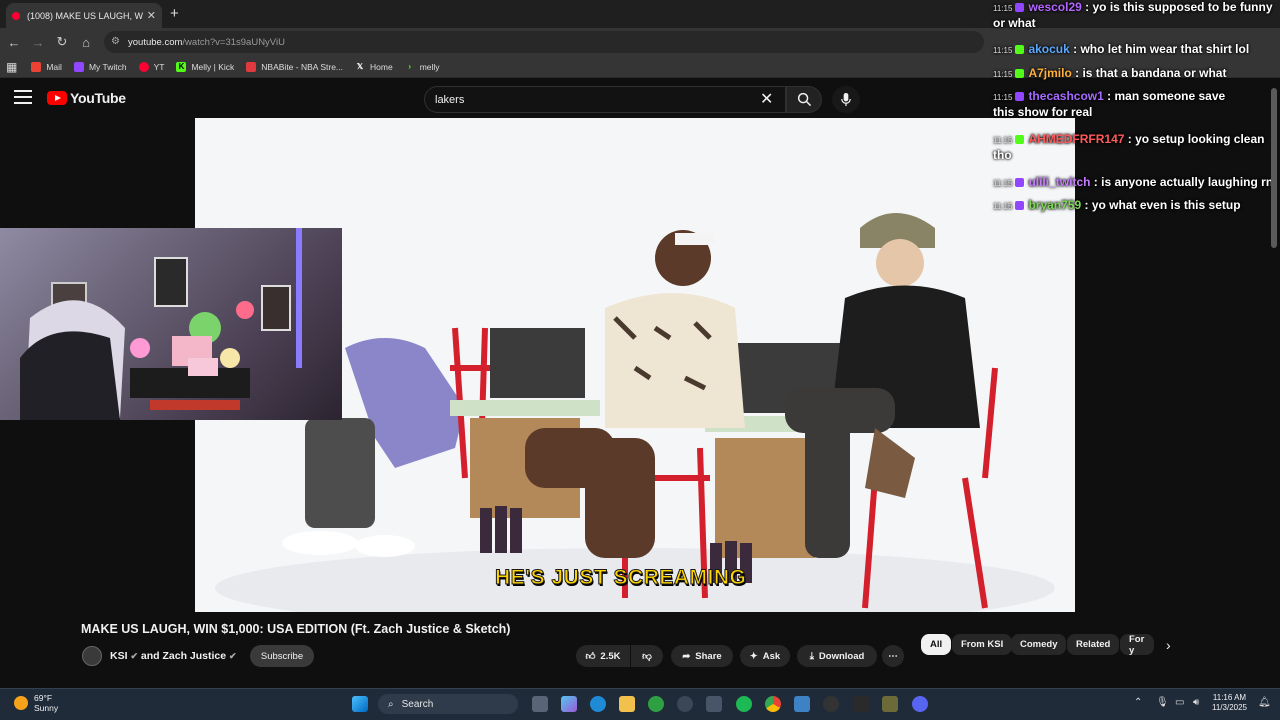 The width and height of the screenshot is (1280, 720). I want to click on file-explorer-icon, so click(627, 704).